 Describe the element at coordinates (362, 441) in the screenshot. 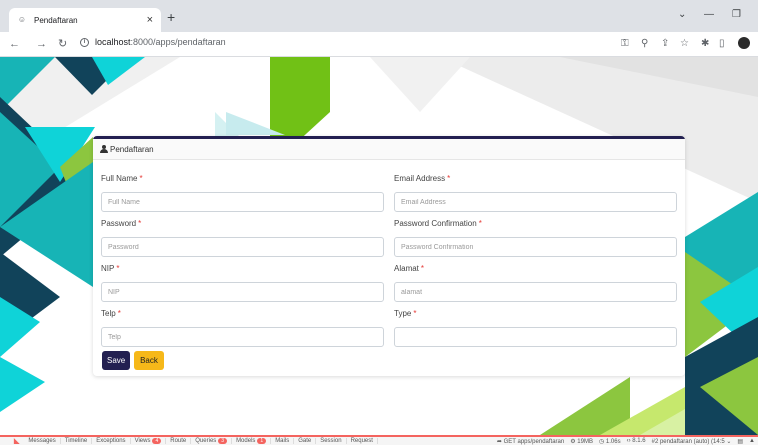

I see `debug-tab-request: Request` at that location.